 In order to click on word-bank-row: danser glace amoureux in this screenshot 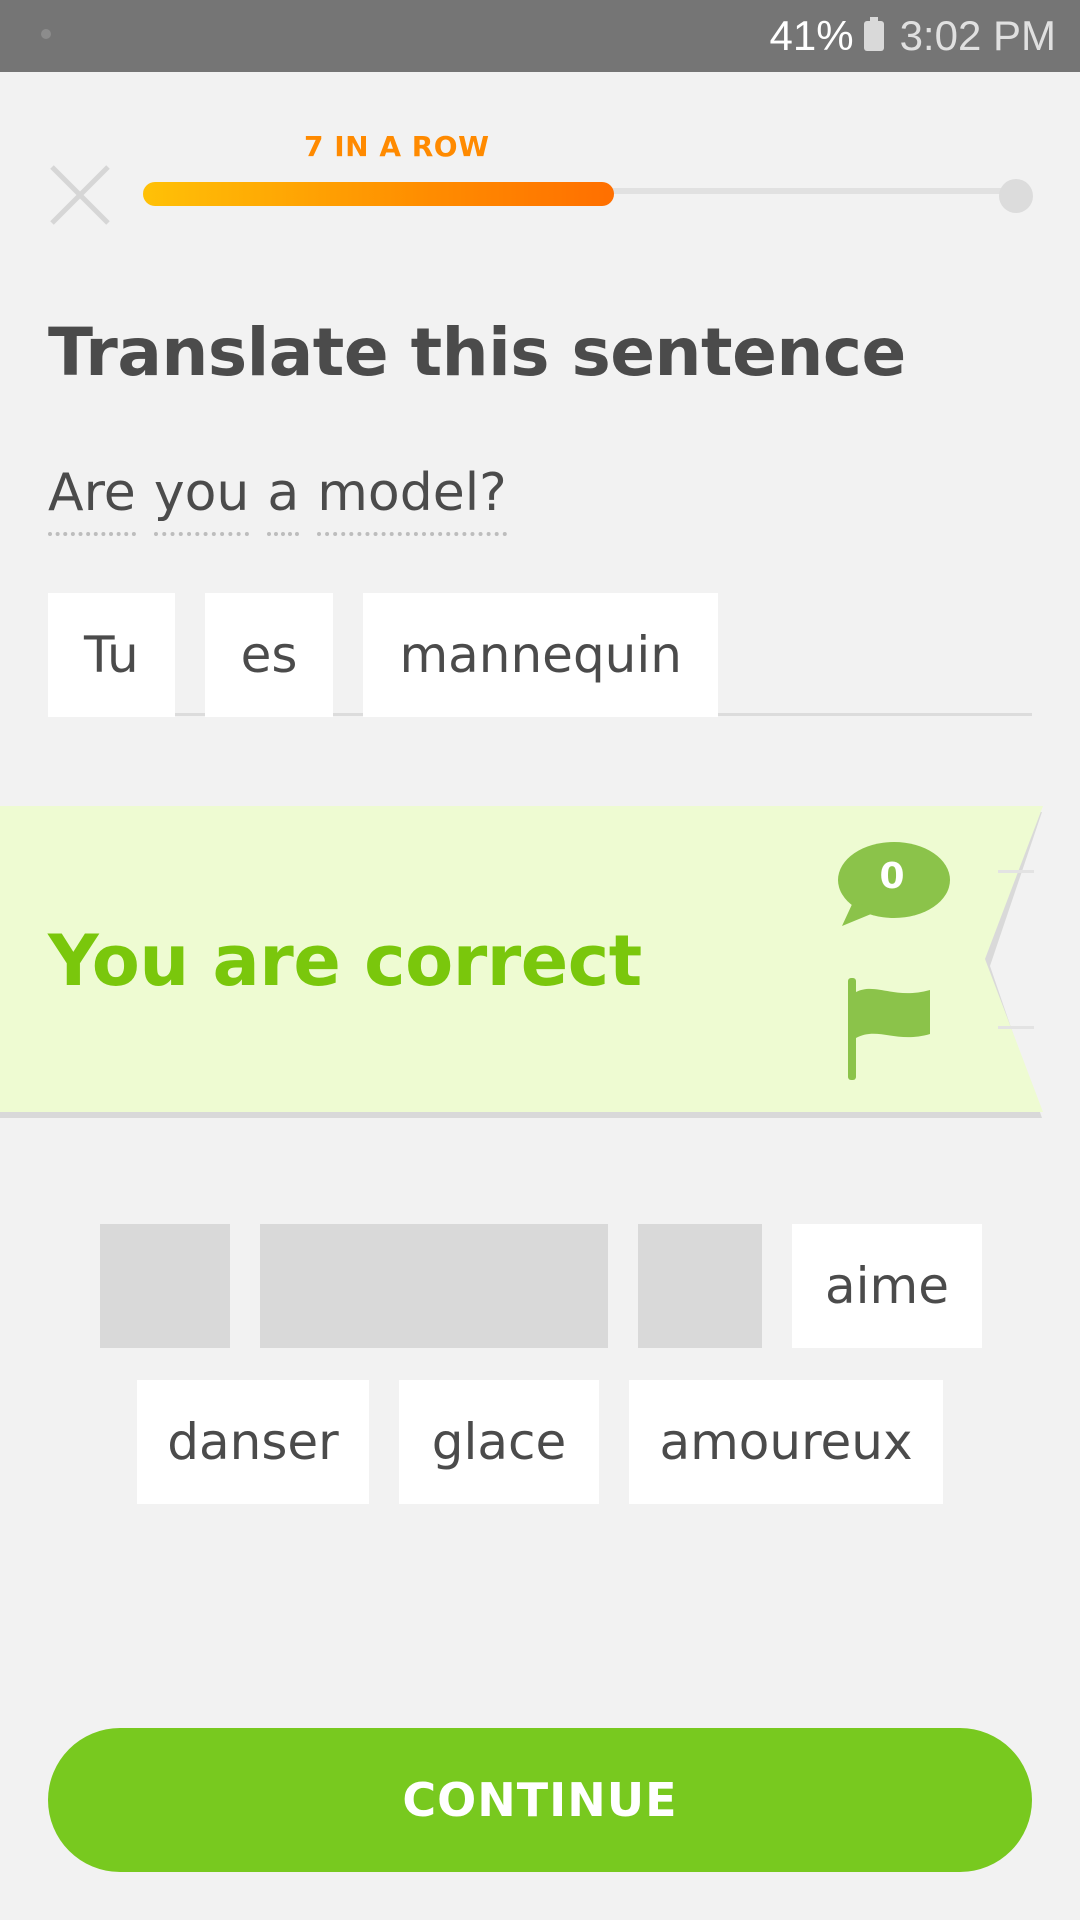, I will do `click(540, 1442)`.